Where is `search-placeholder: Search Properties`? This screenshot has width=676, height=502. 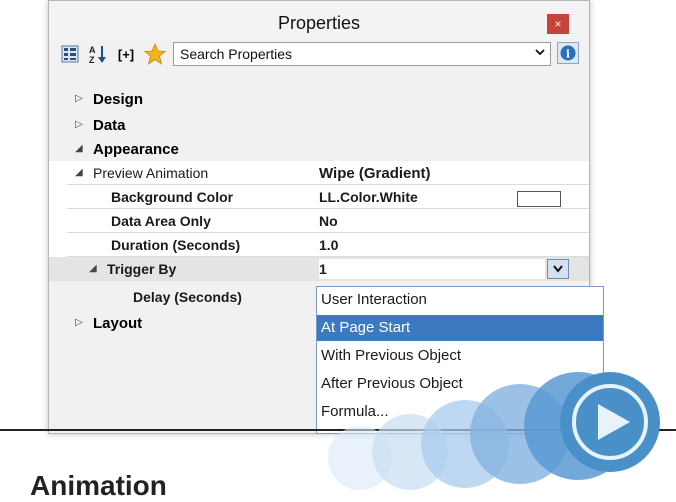
search-placeholder: Search Properties is located at coordinates (236, 54).